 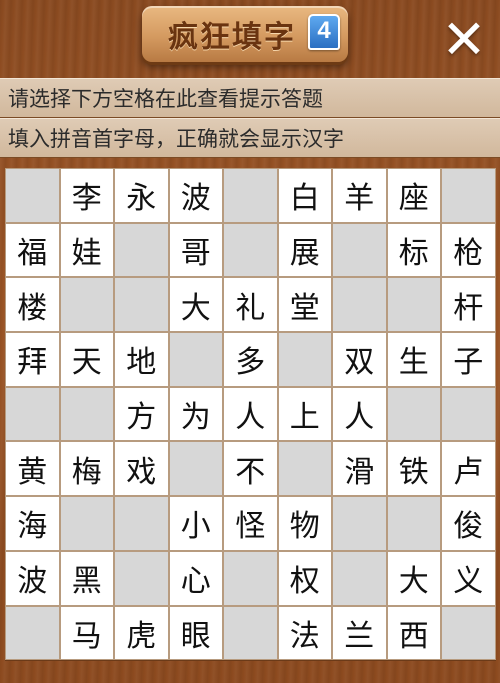 What do you see at coordinates (468, 578) in the screenshot?
I see `grid-cell-filled: 义` at bounding box center [468, 578].